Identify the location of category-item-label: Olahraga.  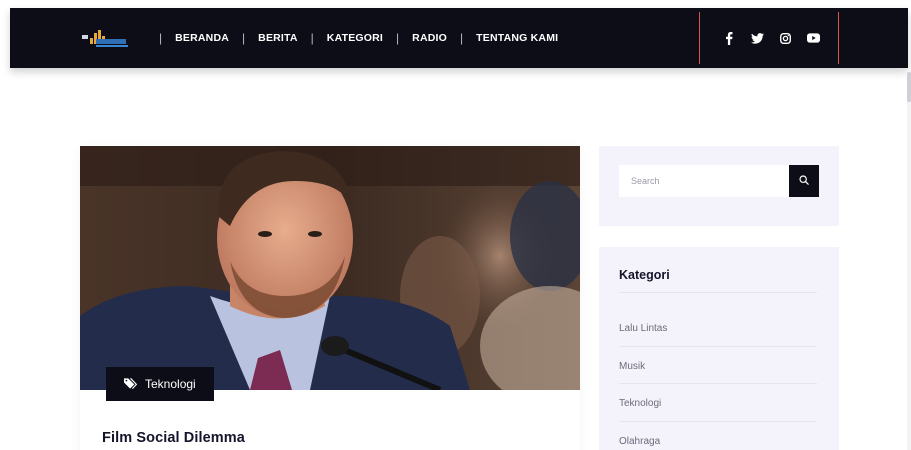
(640, 441).